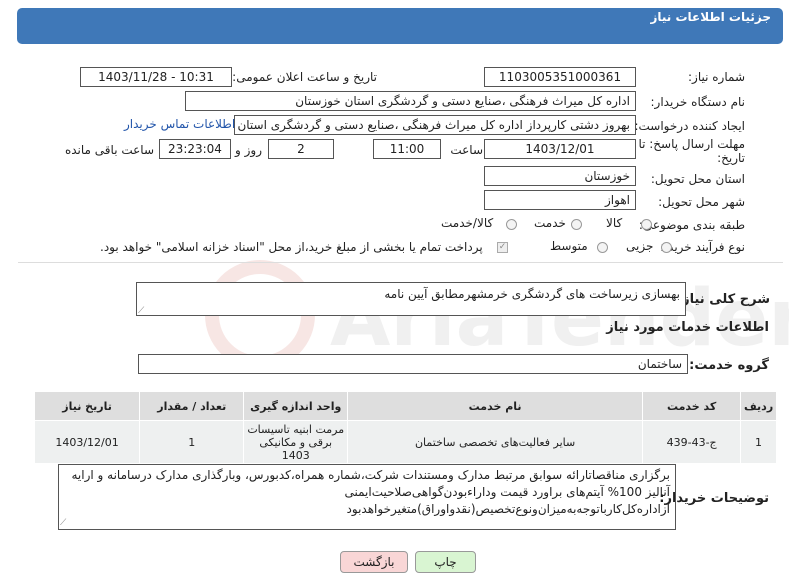  Describe the element at coordinates (495, 442) in the screenshot. I see `cell-name: سایر فعالیت‌های تخصصی ساختمان` at that location.